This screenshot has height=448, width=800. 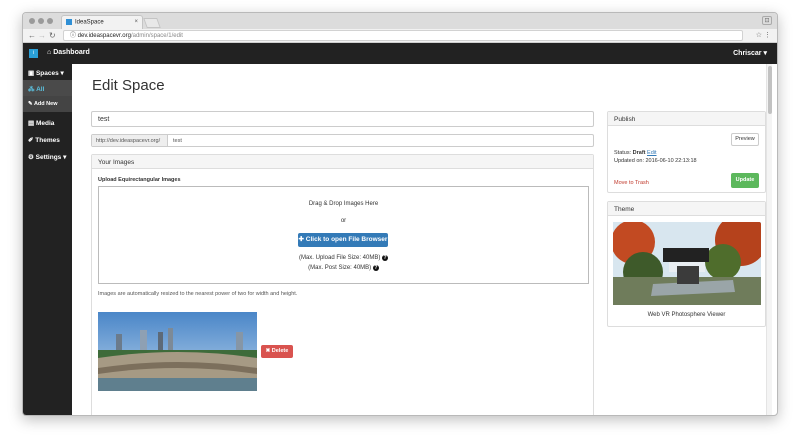 I want to click on sidebar-item-label: All, so click(x=40, y=89).